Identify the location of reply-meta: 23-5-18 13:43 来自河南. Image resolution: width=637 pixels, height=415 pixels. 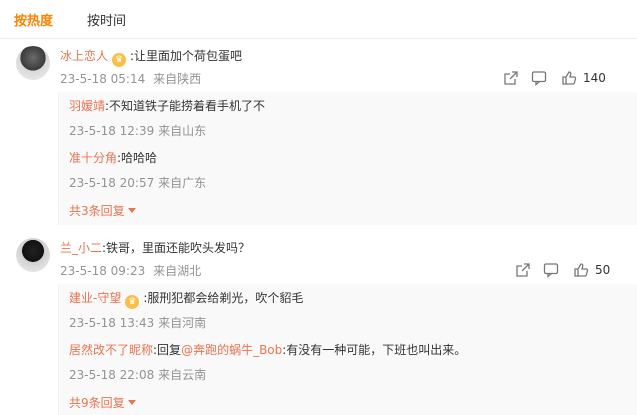
(137, 322).